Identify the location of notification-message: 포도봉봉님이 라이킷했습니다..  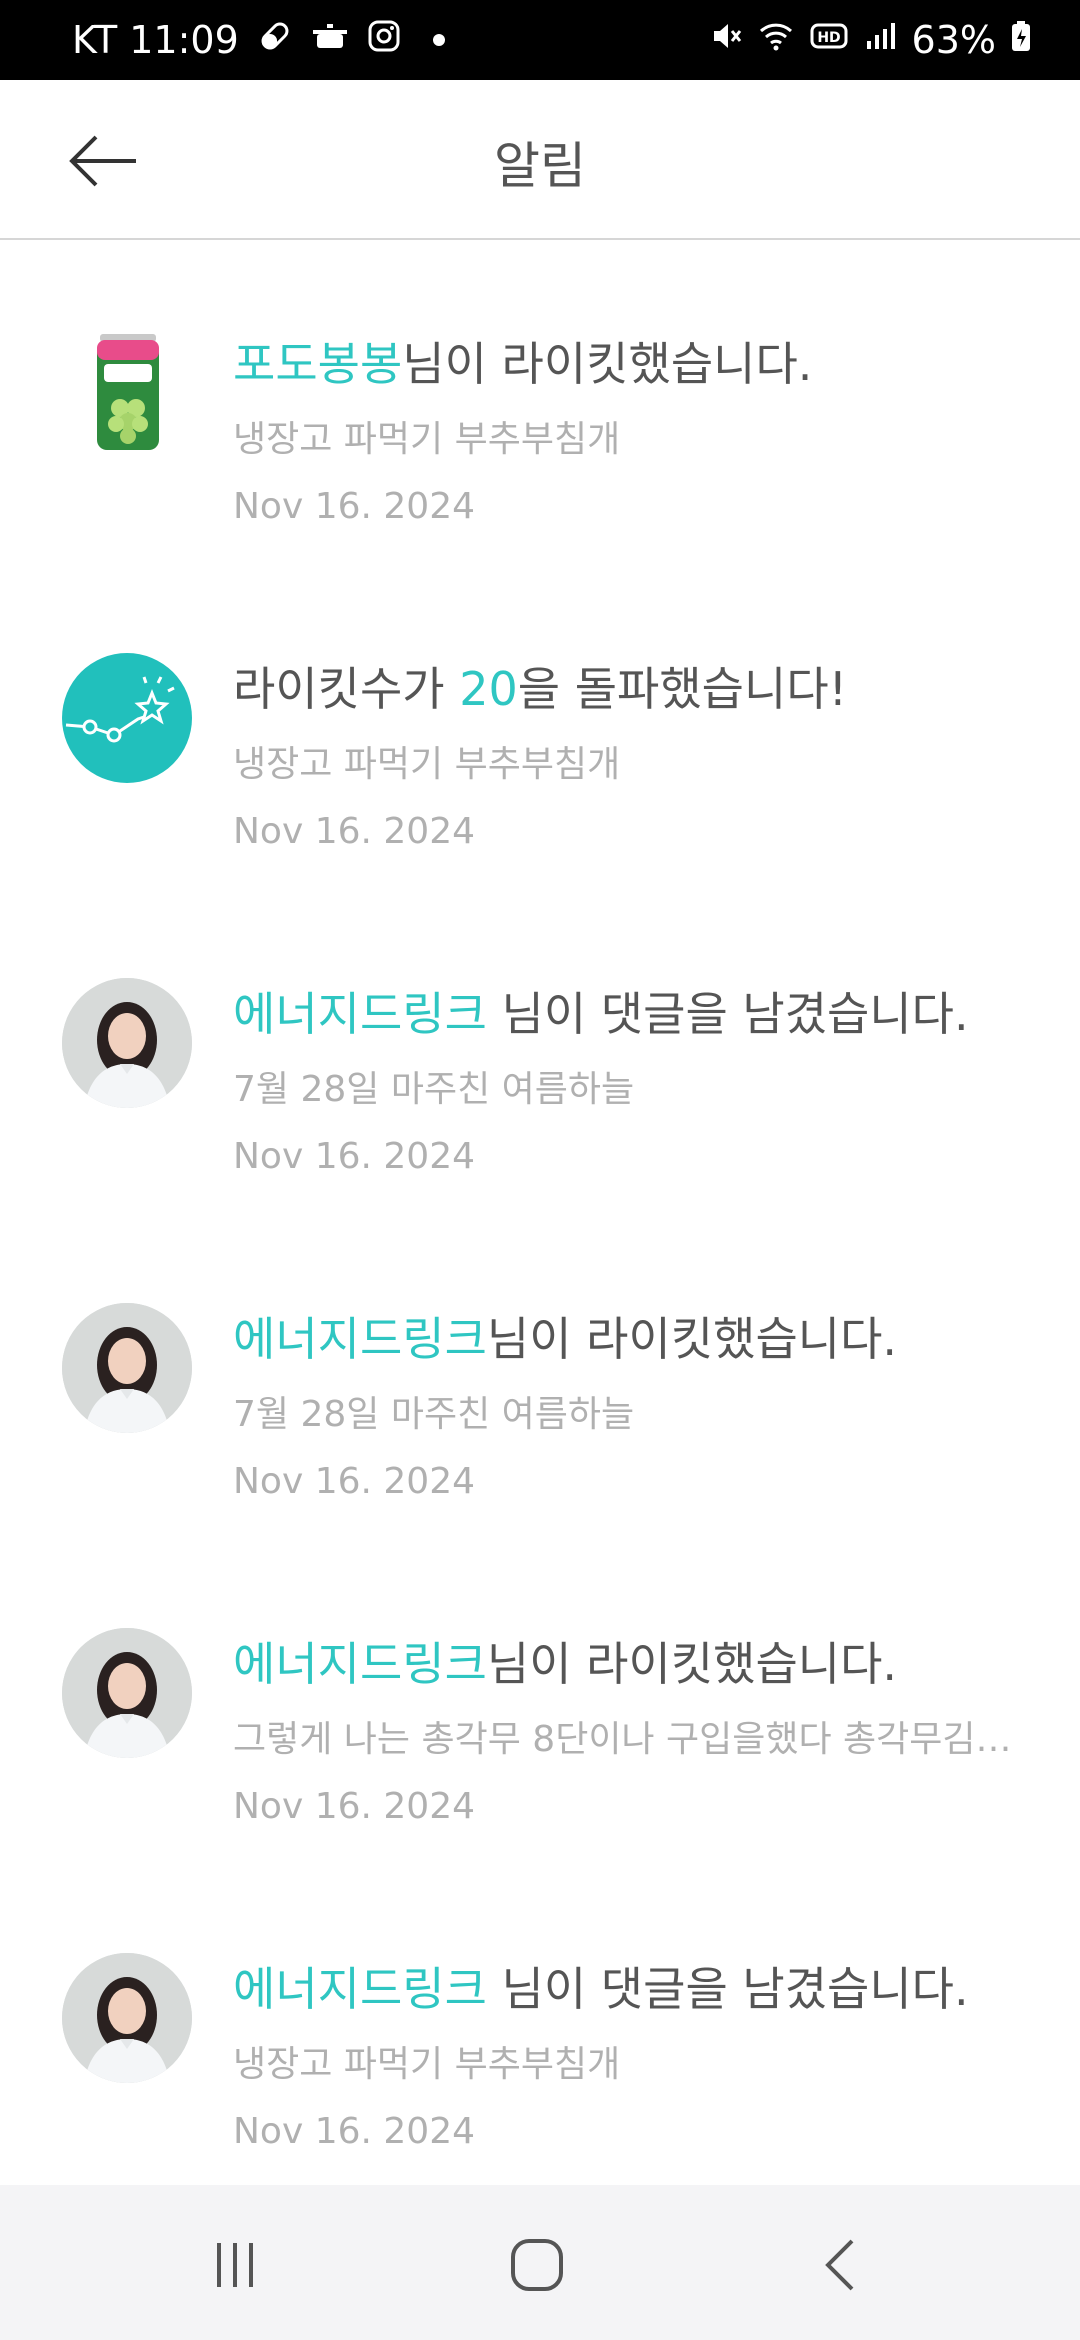
(636, 361).